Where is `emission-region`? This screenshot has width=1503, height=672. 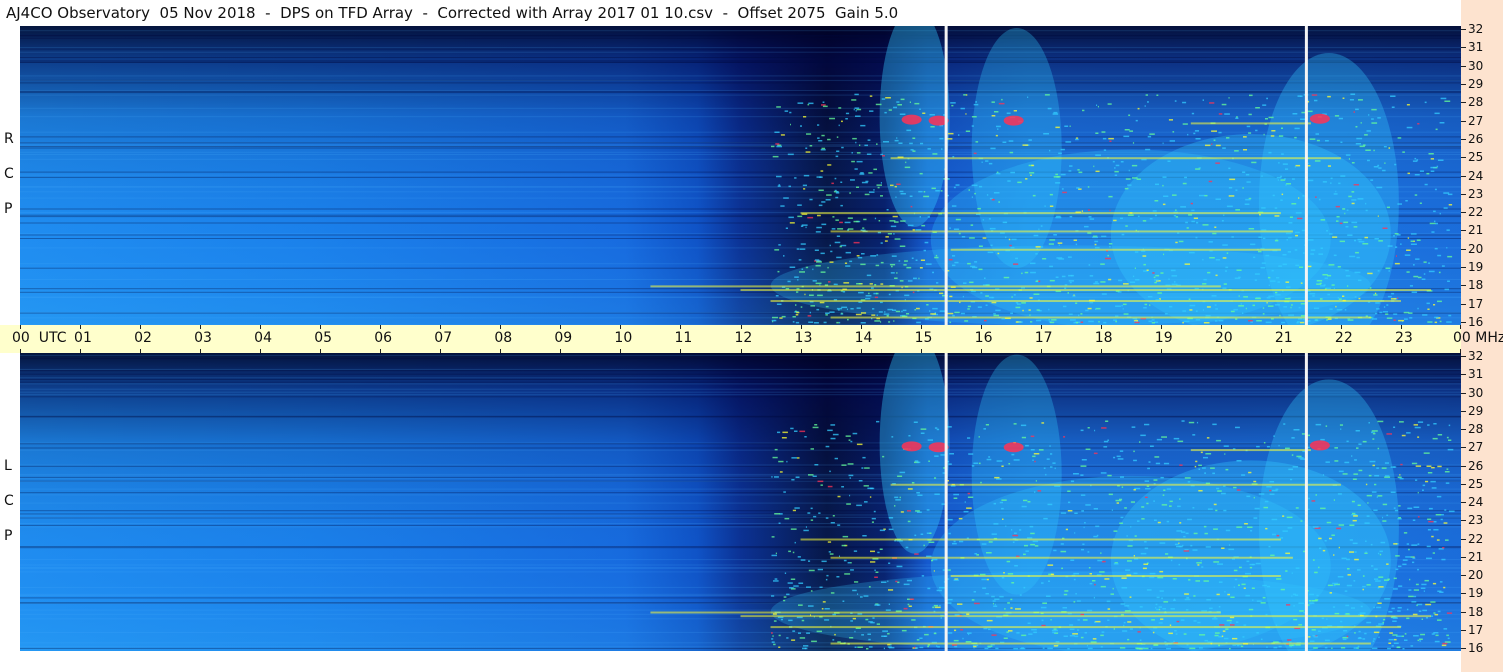 emission-region is located at coordinates (1070, 611).